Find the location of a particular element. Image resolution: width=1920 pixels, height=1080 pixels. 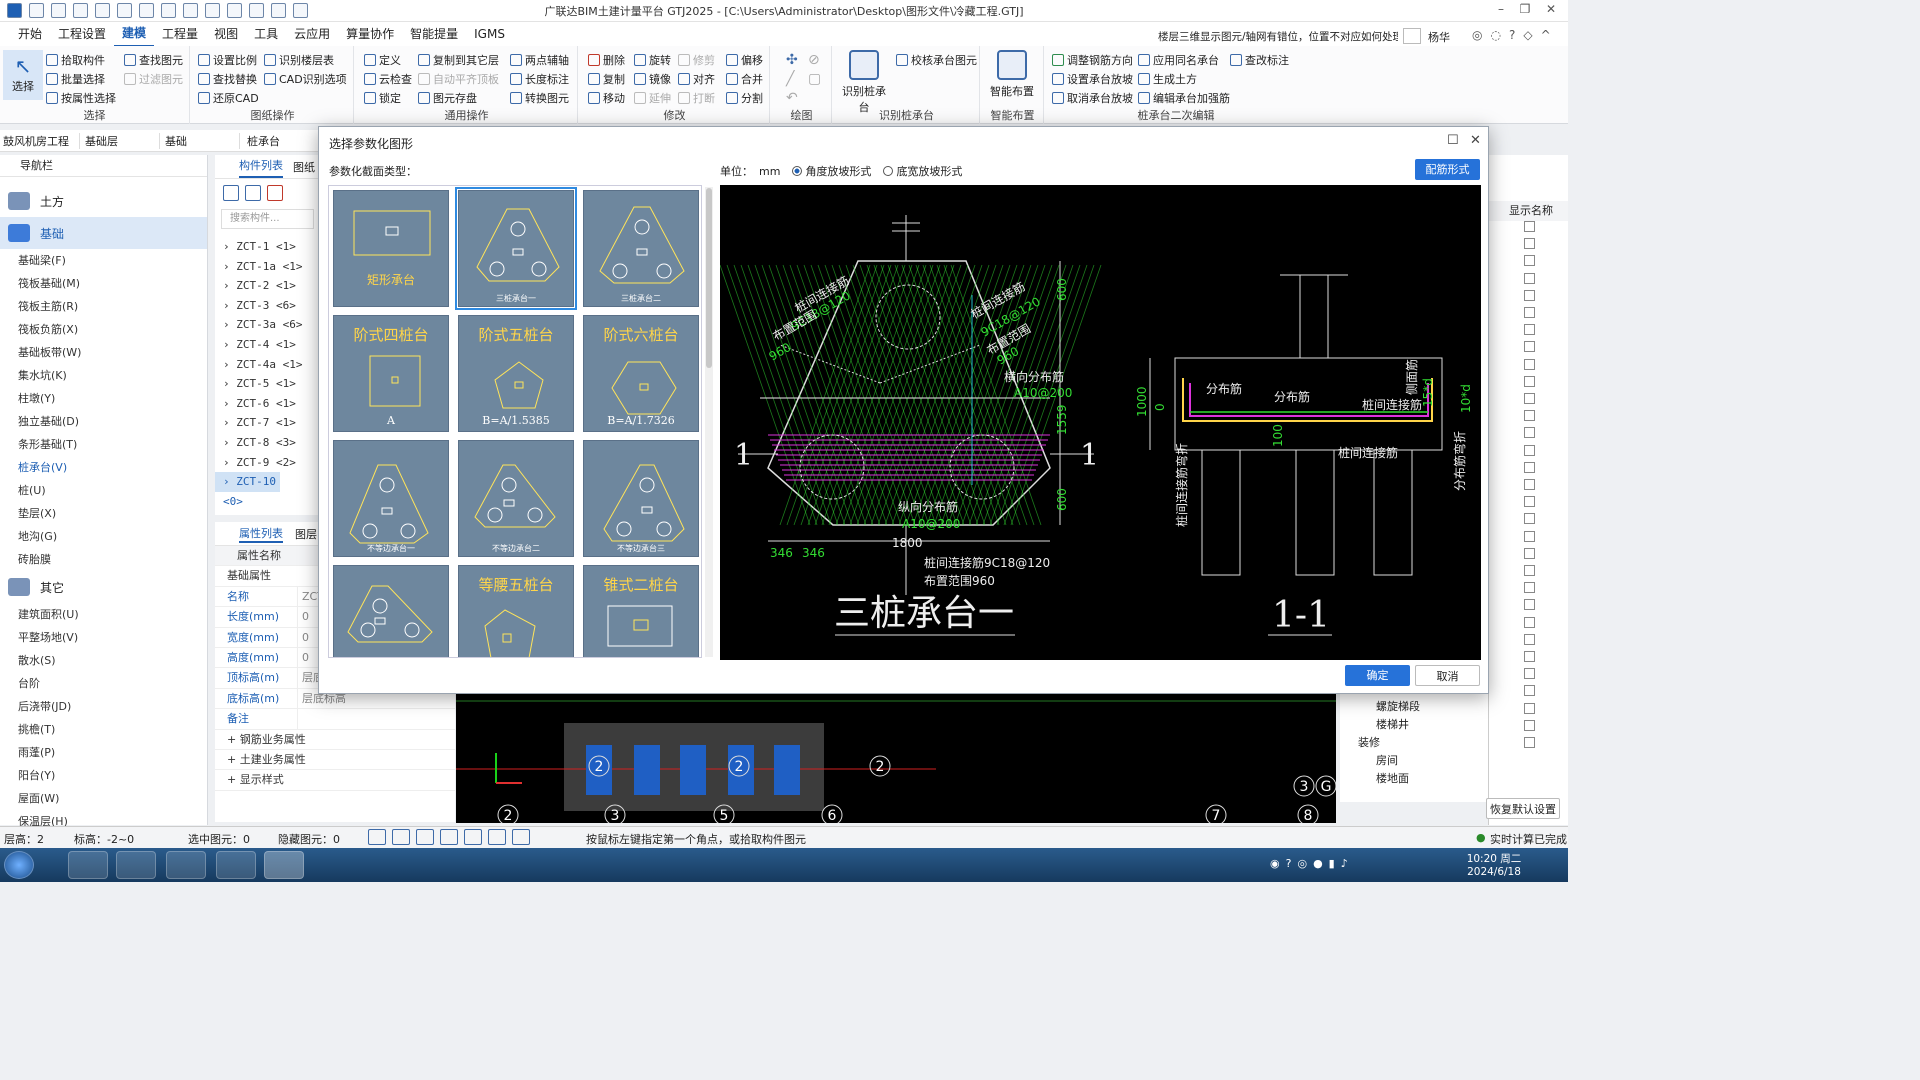

menu-view: 视图 is located at coordinates (226, 34).